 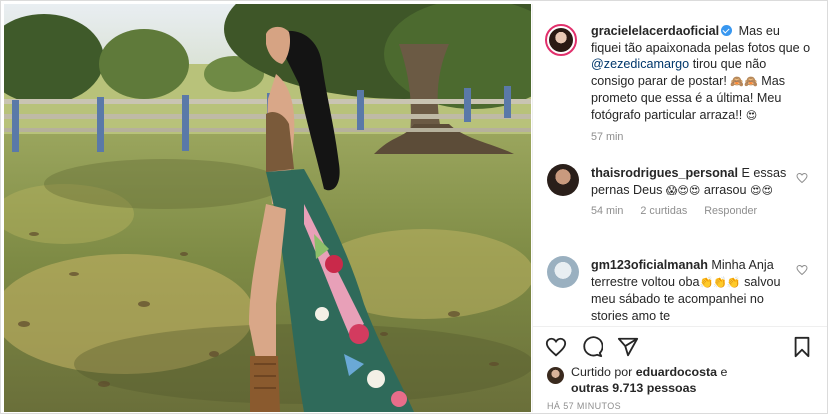 I want to click on comment-2-avatar, so click(x=563, y=272).